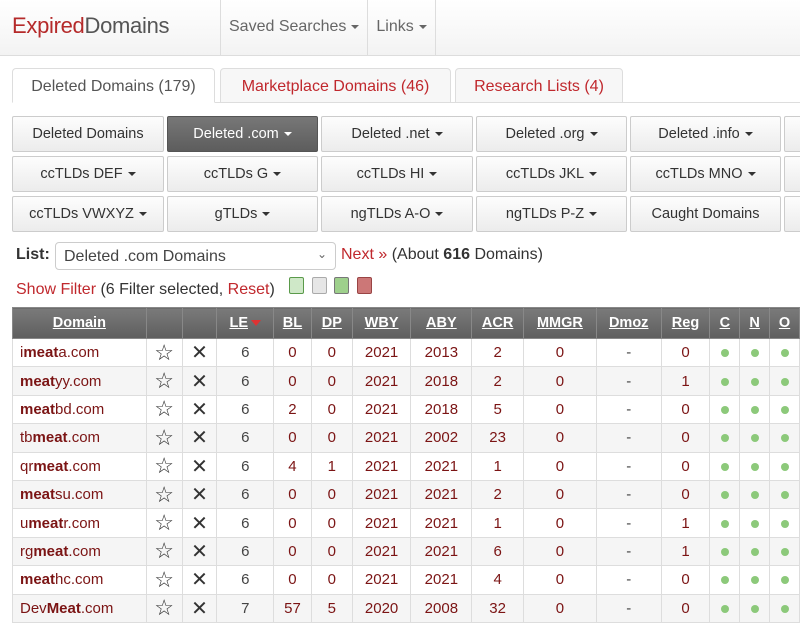 The image size is (800, 623). Describe the element at coordinates (88, 214) in the screenshot. I see `category-button: ccTLDs VWXYZ` at that location.